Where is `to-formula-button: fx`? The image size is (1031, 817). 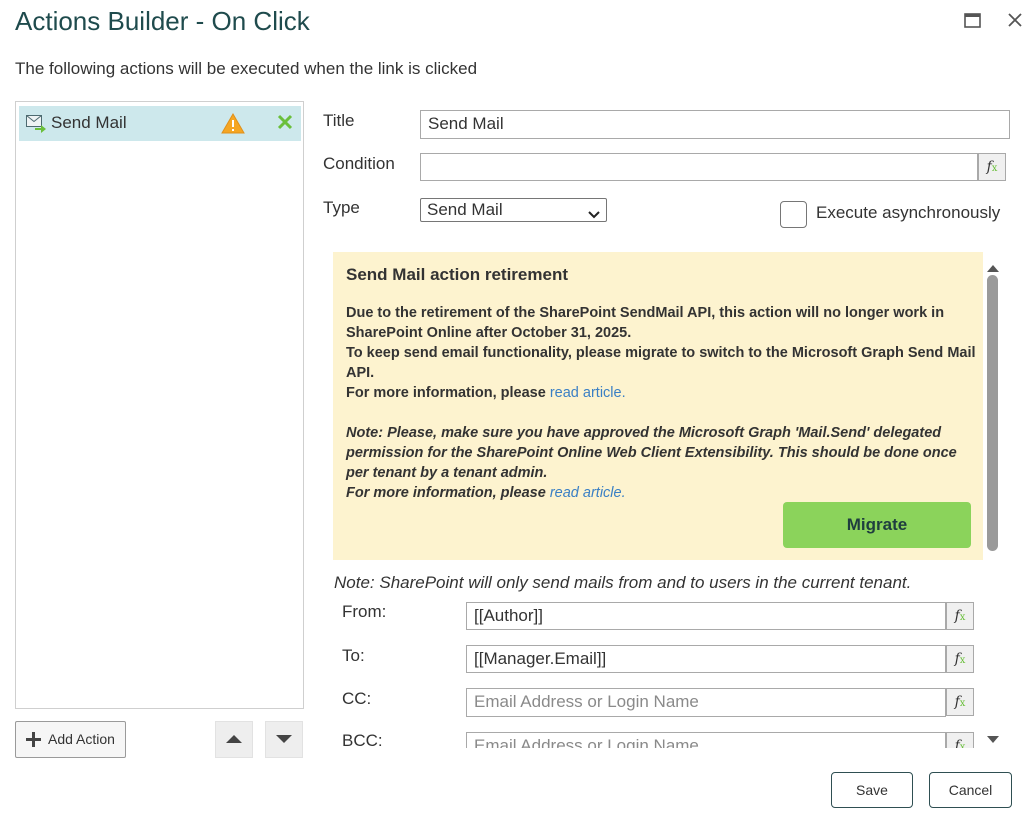 to-formula-button: fx is located at coordinates (960, 659).